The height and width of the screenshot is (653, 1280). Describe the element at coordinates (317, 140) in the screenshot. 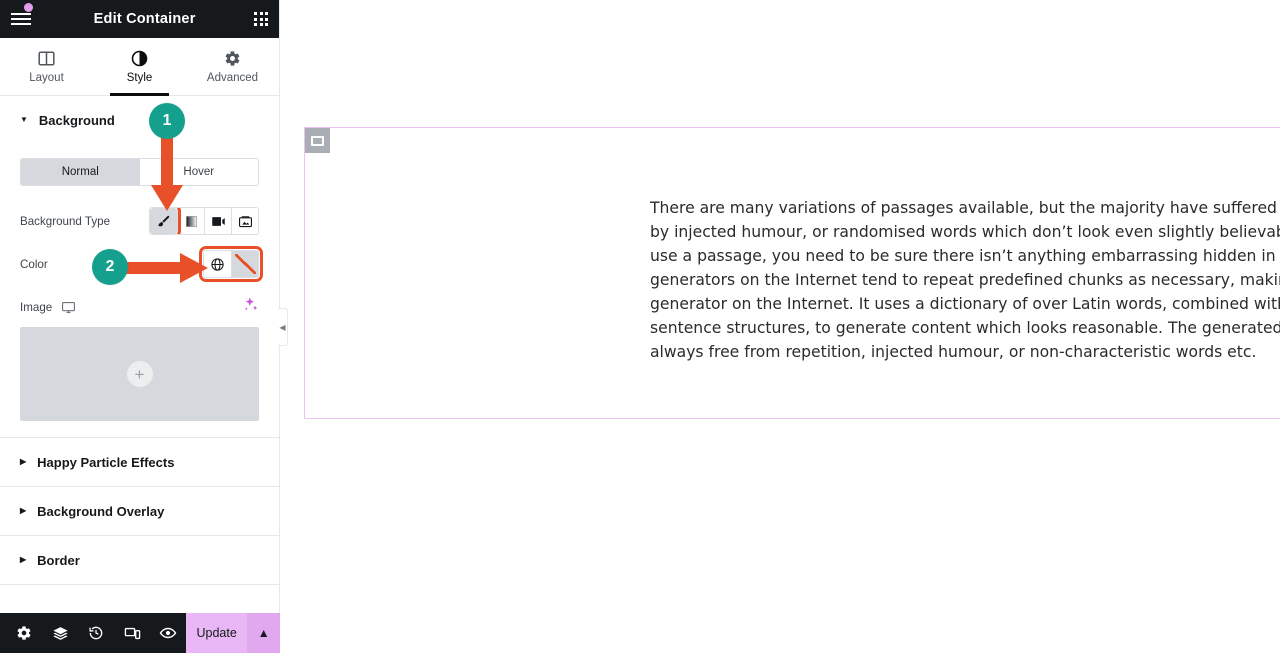

I see `container-handle-icon` at that location.